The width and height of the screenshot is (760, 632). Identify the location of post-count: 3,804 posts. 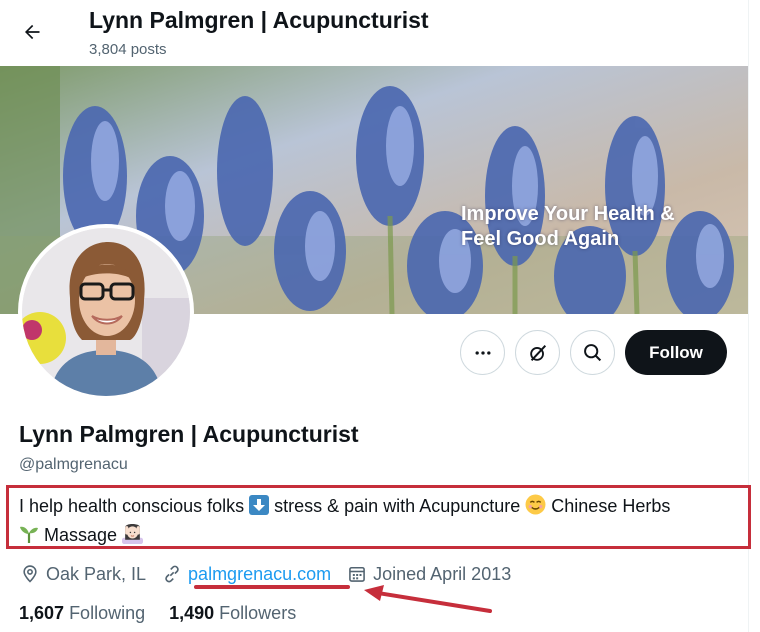
(128, 49).